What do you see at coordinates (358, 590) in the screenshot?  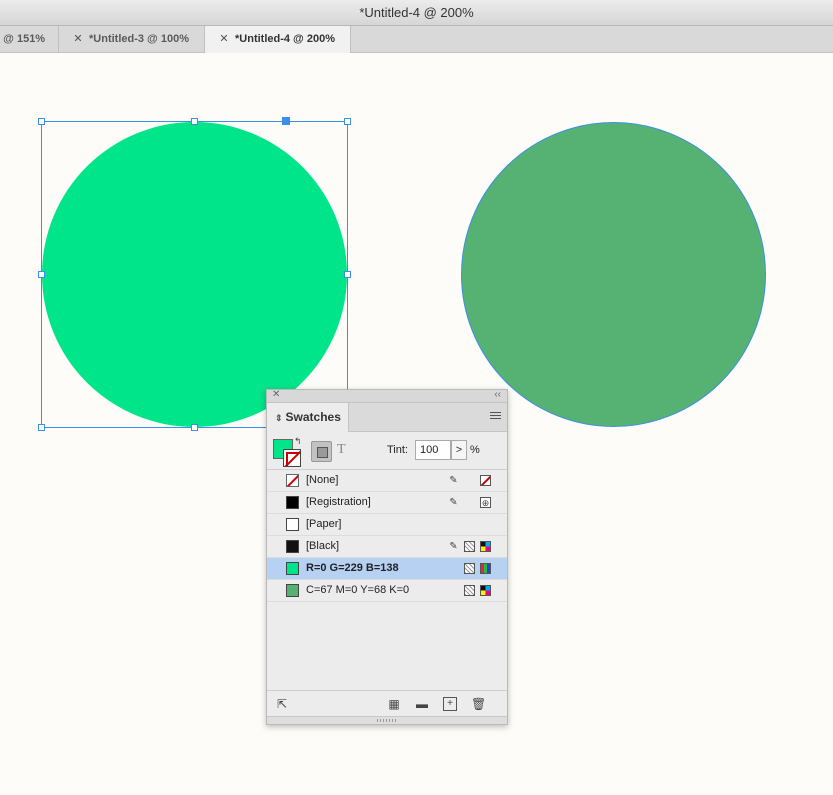 I see `swatch-label: C=67 M=0 Y=68 K=0` at bounding box center [358, 590].